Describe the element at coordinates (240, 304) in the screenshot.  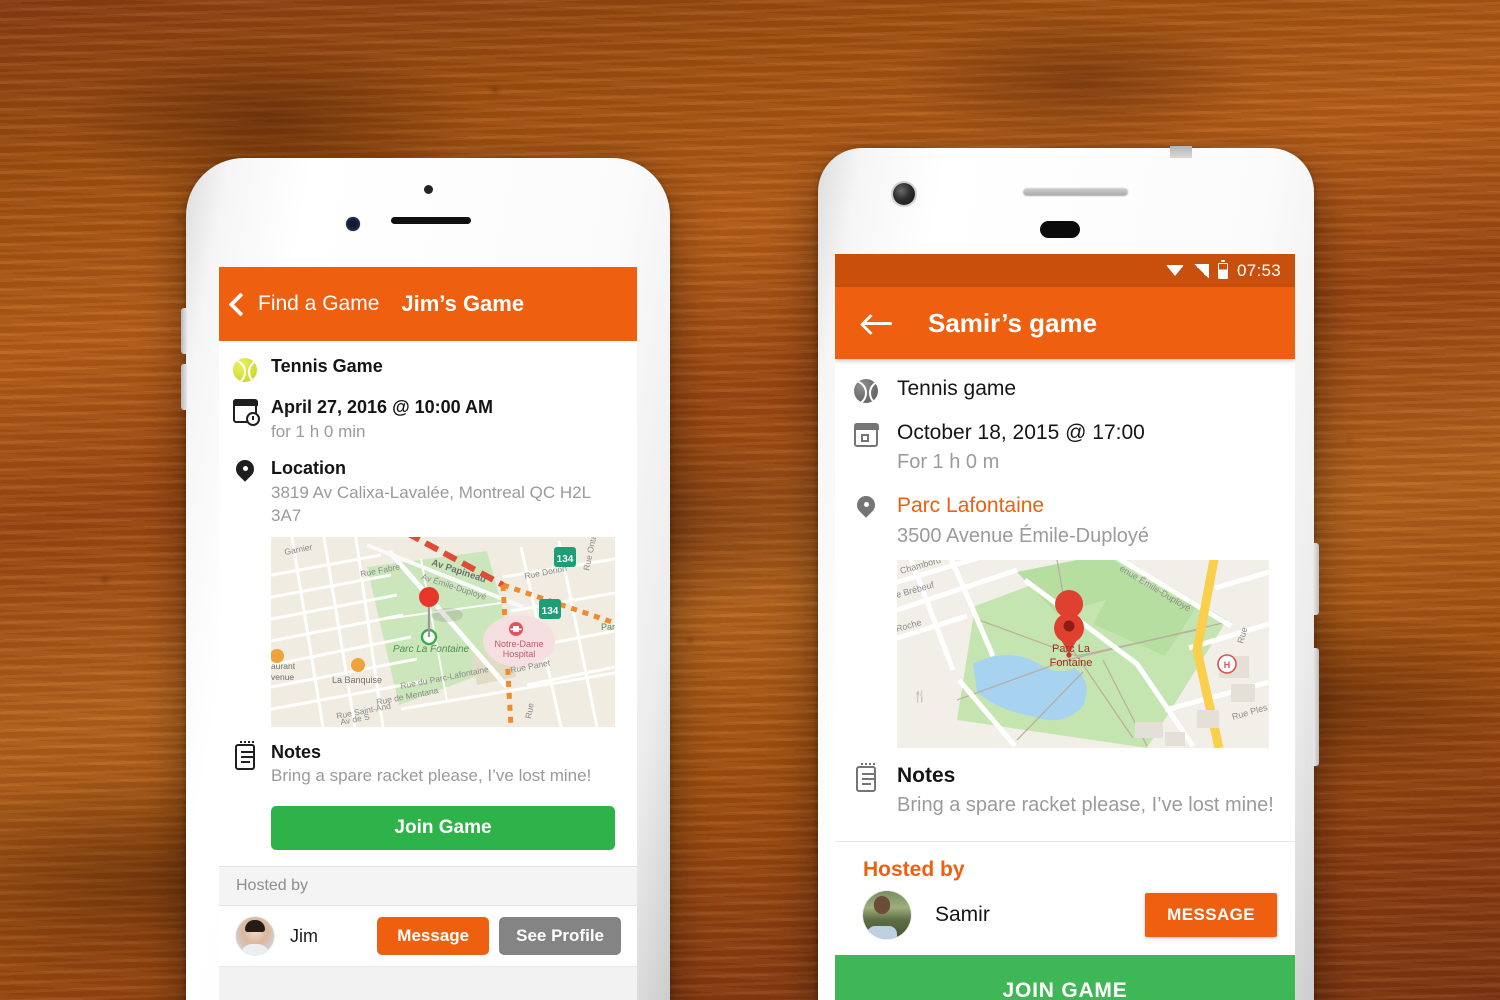
I see `chevron-left-icon` at that location.